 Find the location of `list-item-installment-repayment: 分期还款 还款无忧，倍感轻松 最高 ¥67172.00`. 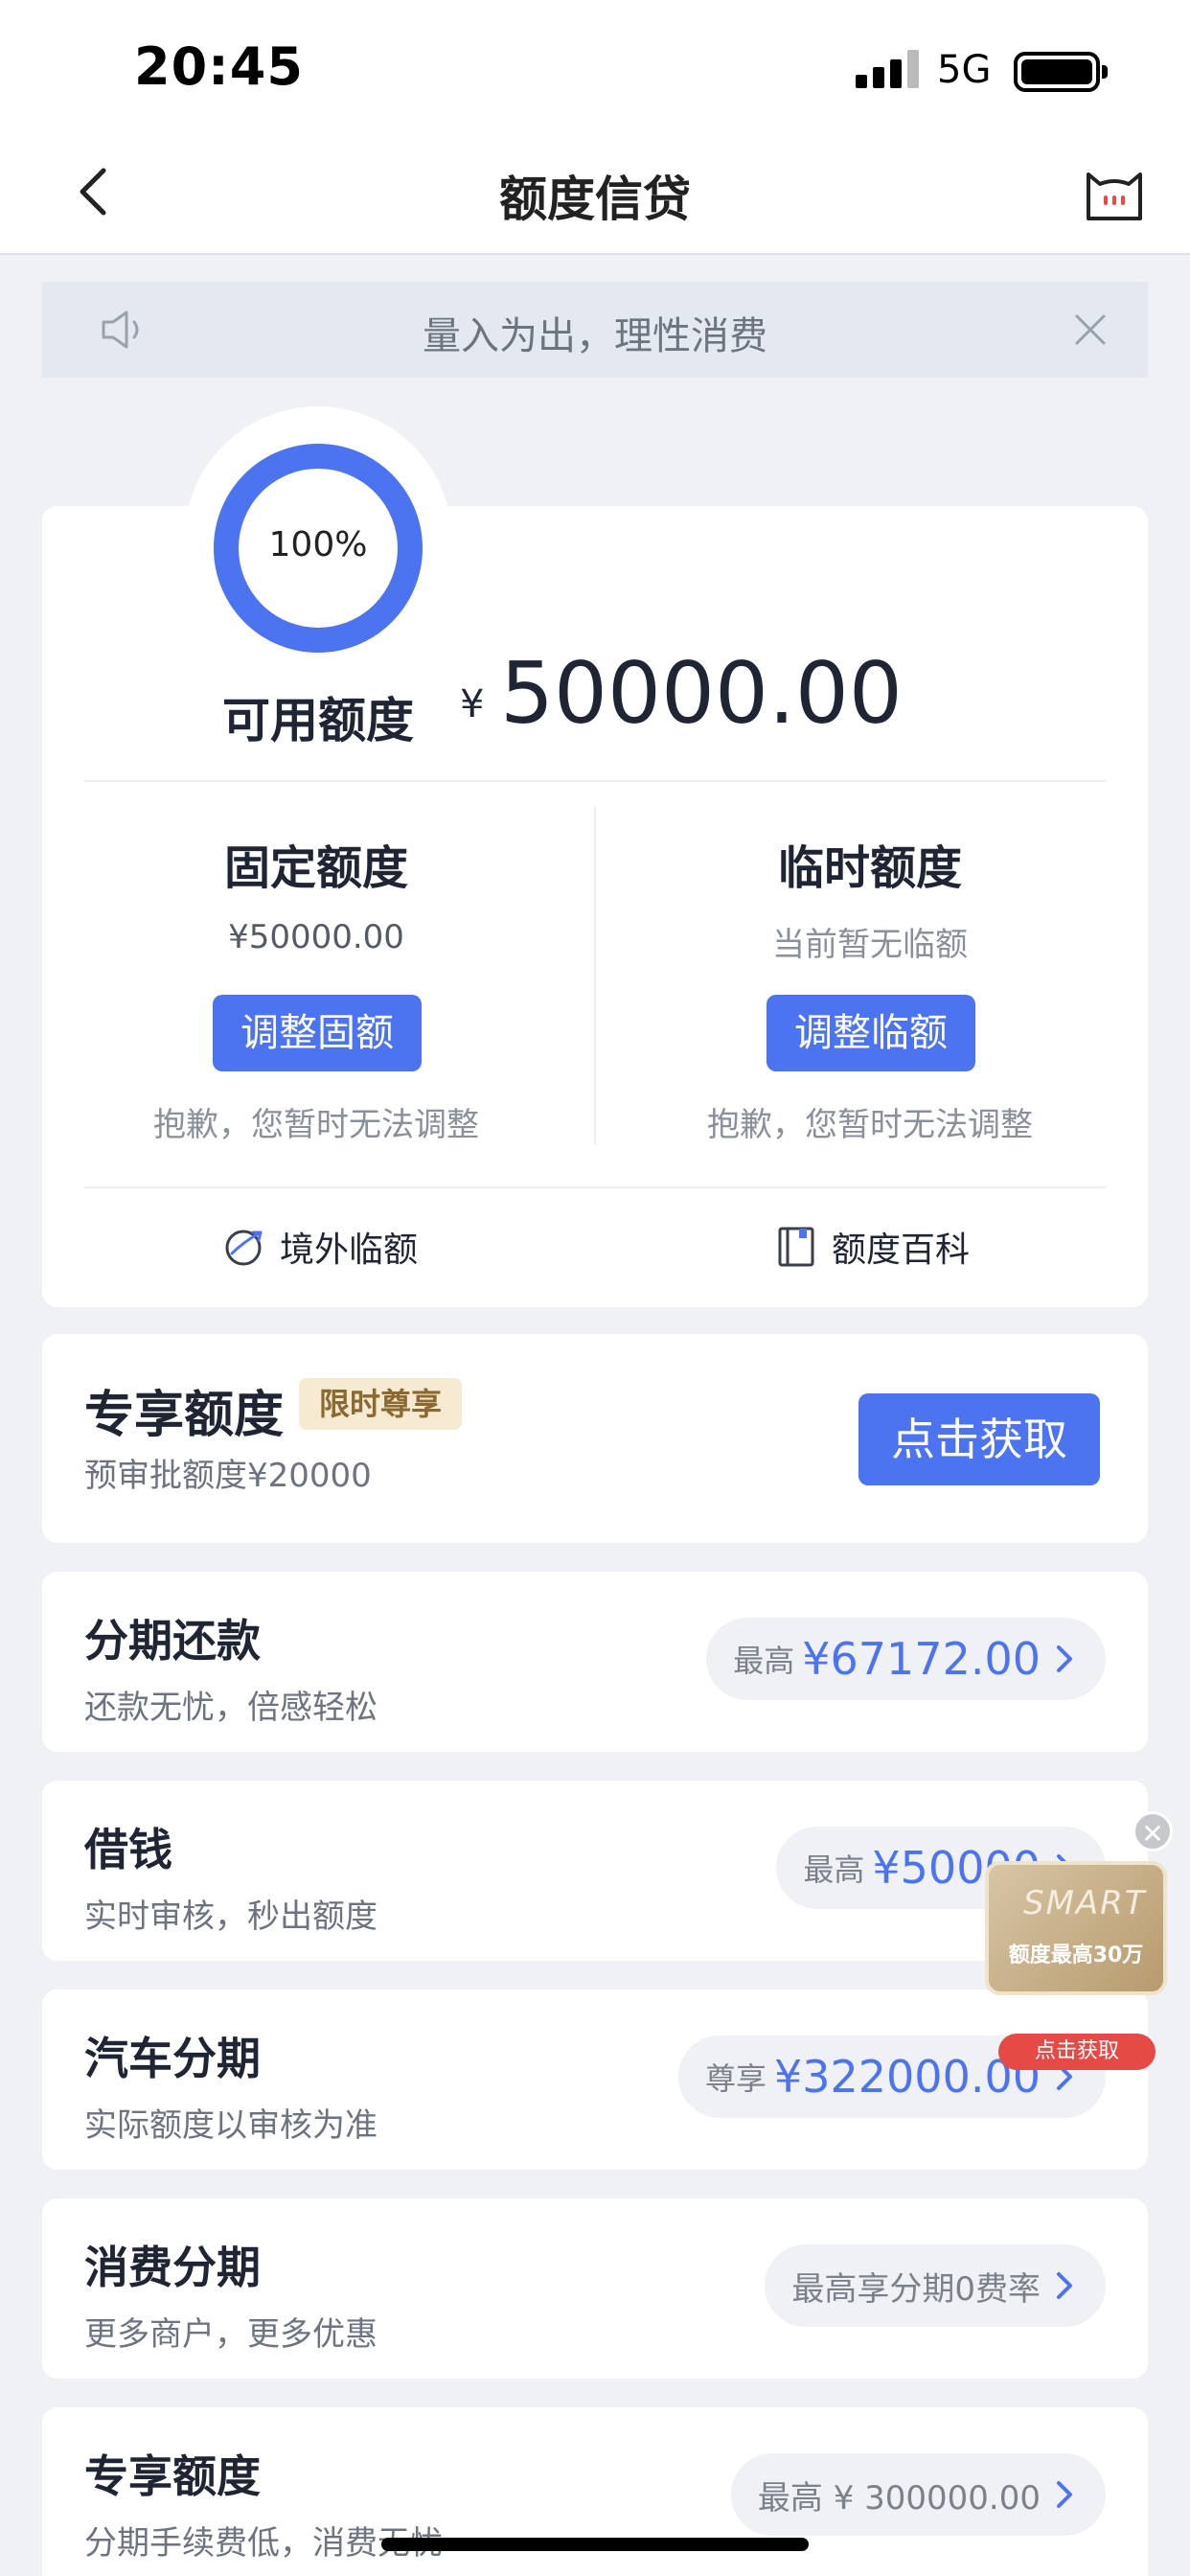

list-item-installment-repayment: 分期还款 还款无忧，倍感轻松 最高 ¥67172.00 is located at coordinates (595, 1662).